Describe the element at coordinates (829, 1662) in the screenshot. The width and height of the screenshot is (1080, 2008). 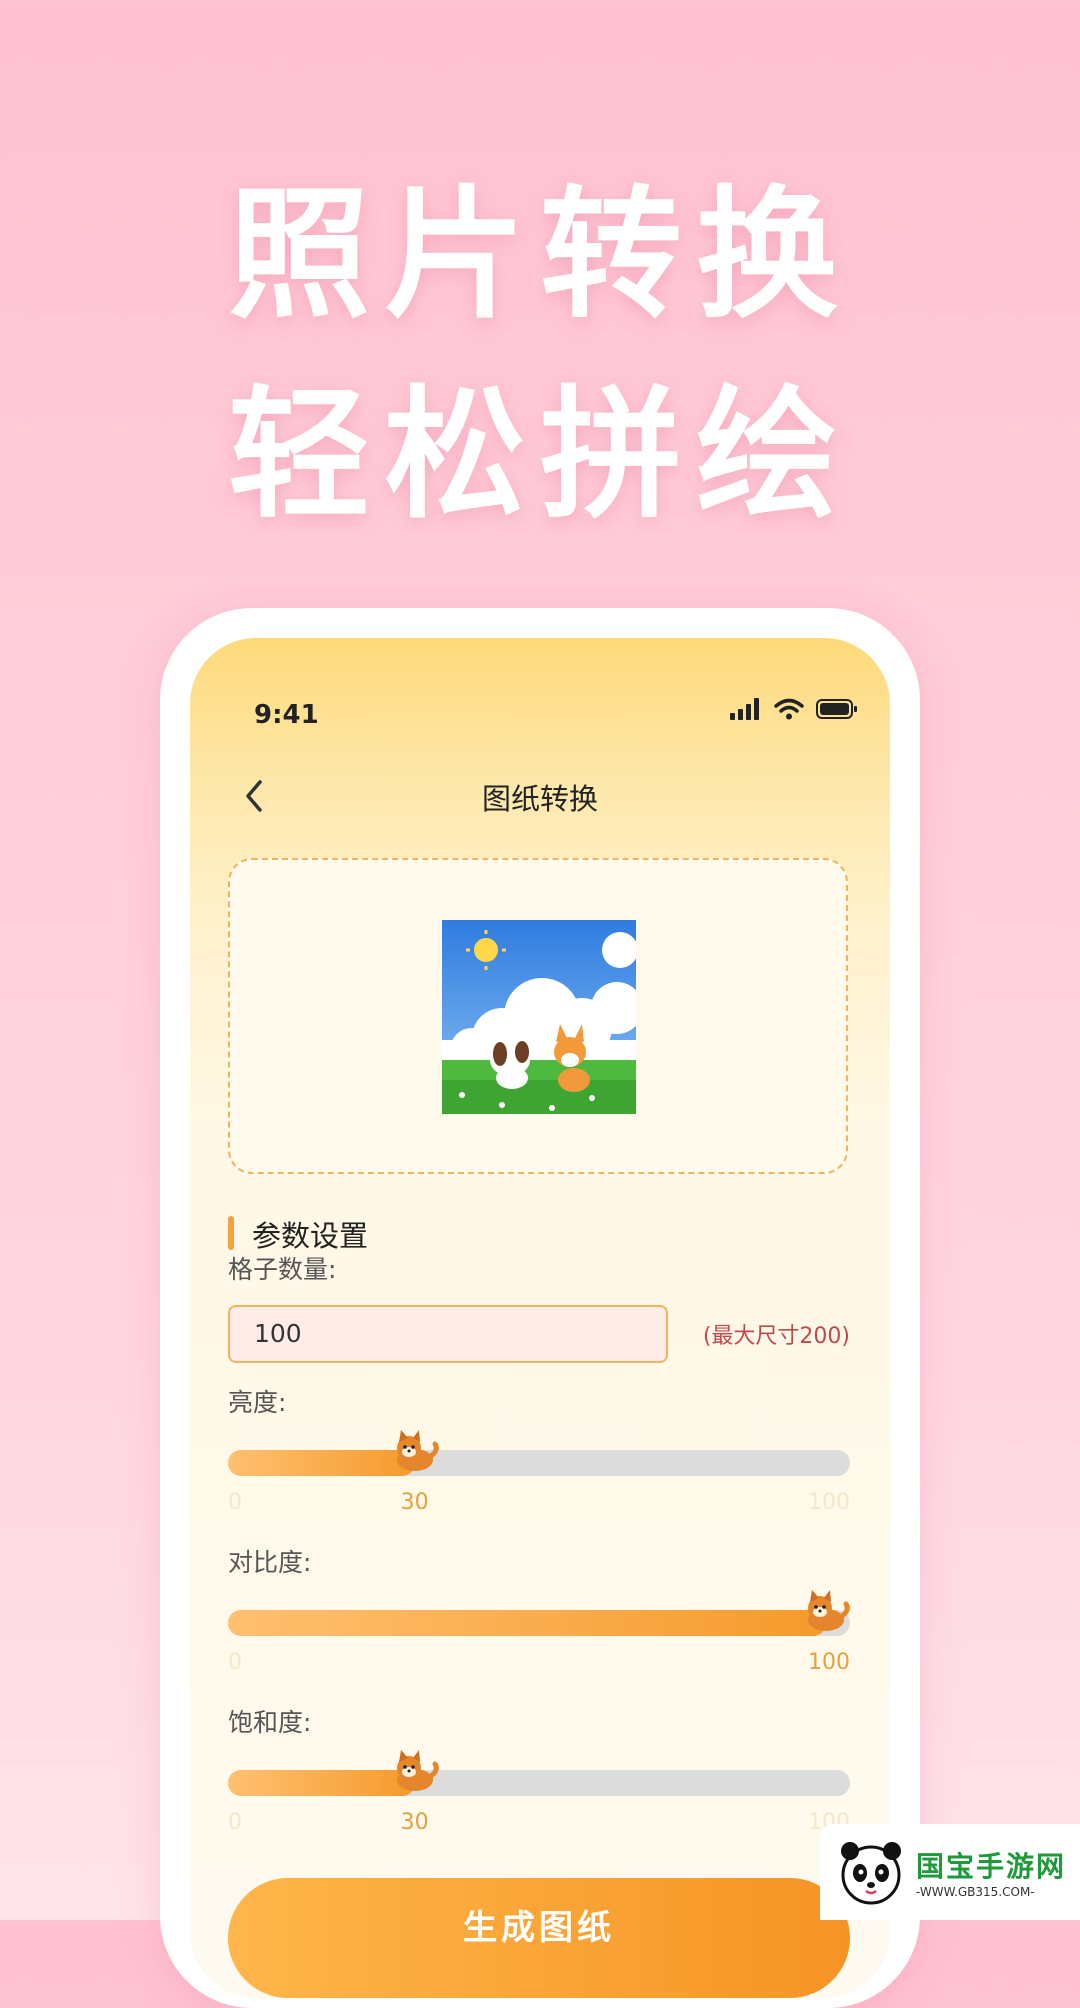
I see `contrast-value: 100` at that location.